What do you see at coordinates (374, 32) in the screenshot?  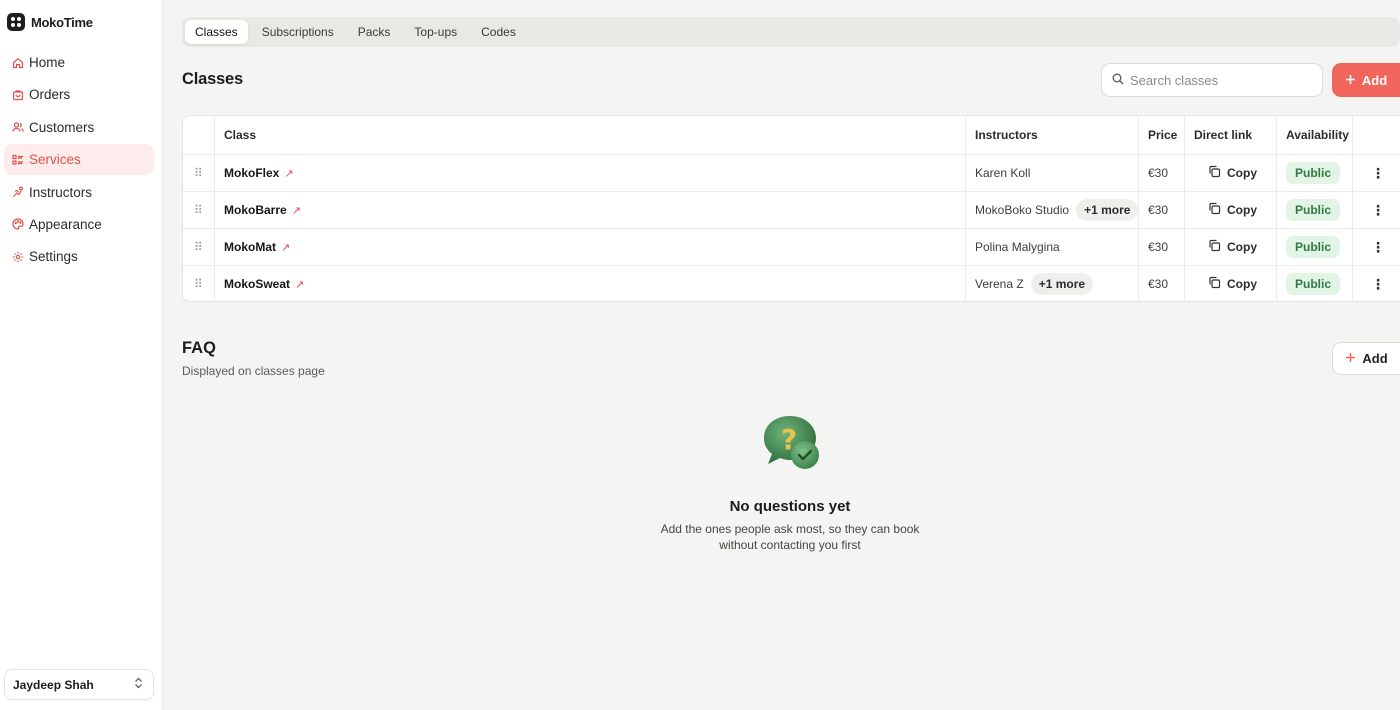 I see `tab-packs: Packs` at bounding box center [374, 32].